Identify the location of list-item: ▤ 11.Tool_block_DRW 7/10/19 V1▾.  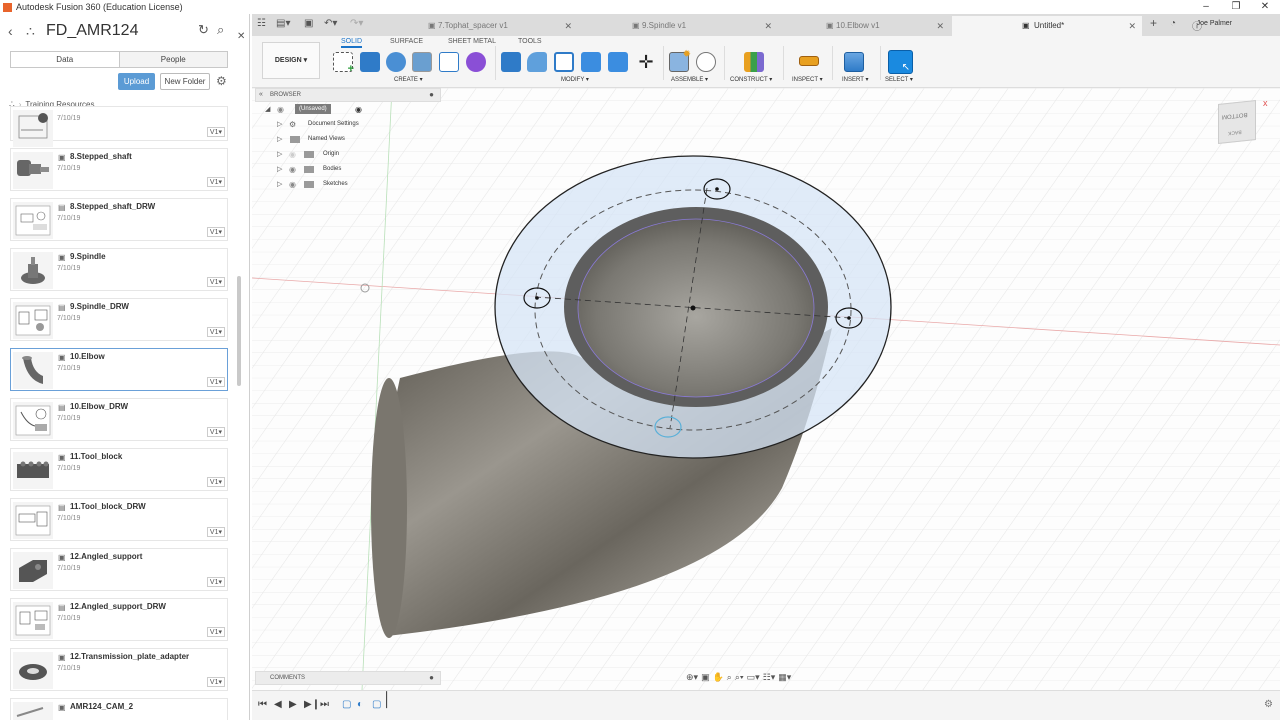
(119, 519).